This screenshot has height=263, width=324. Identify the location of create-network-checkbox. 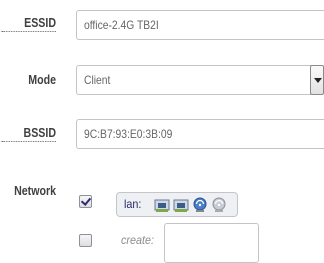
(85, 240).